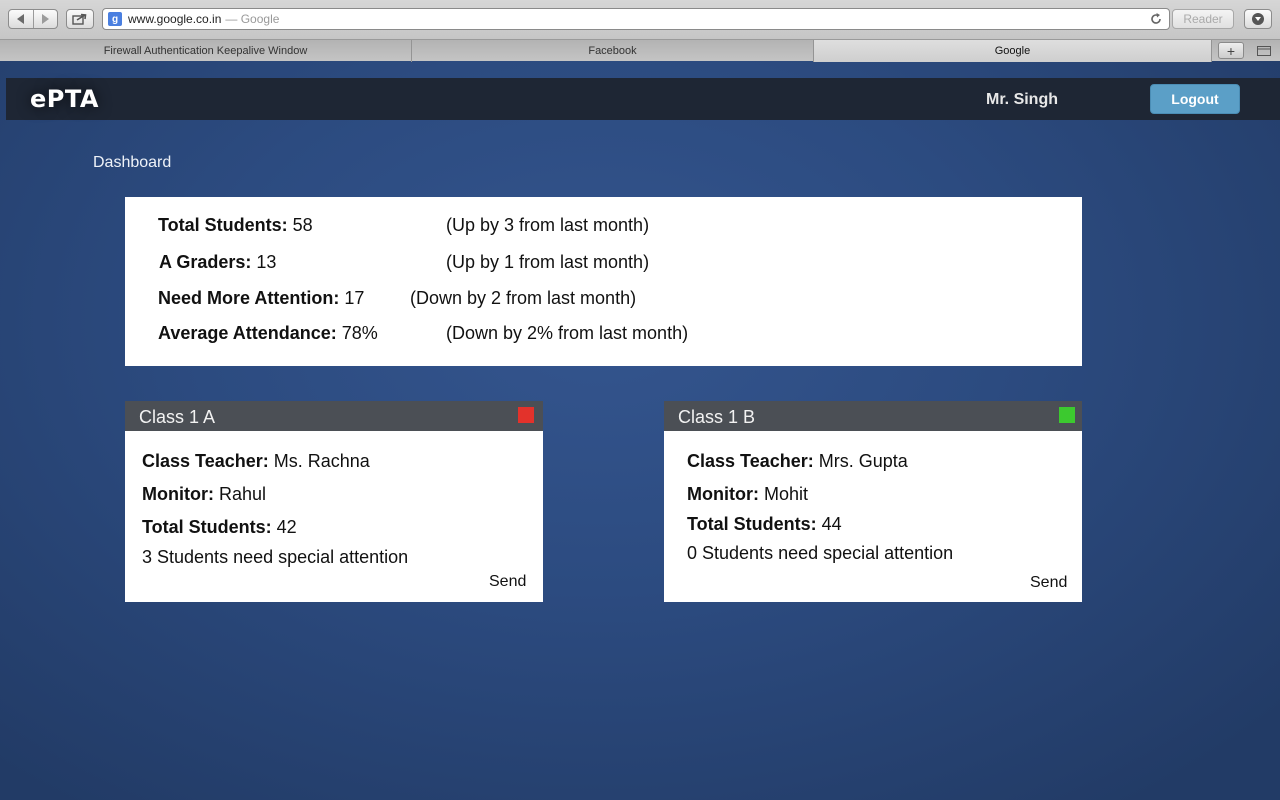 This screenshot has height=800, width=1280. I want to click on class-card-title: Class 1 B, so click(717, 417).